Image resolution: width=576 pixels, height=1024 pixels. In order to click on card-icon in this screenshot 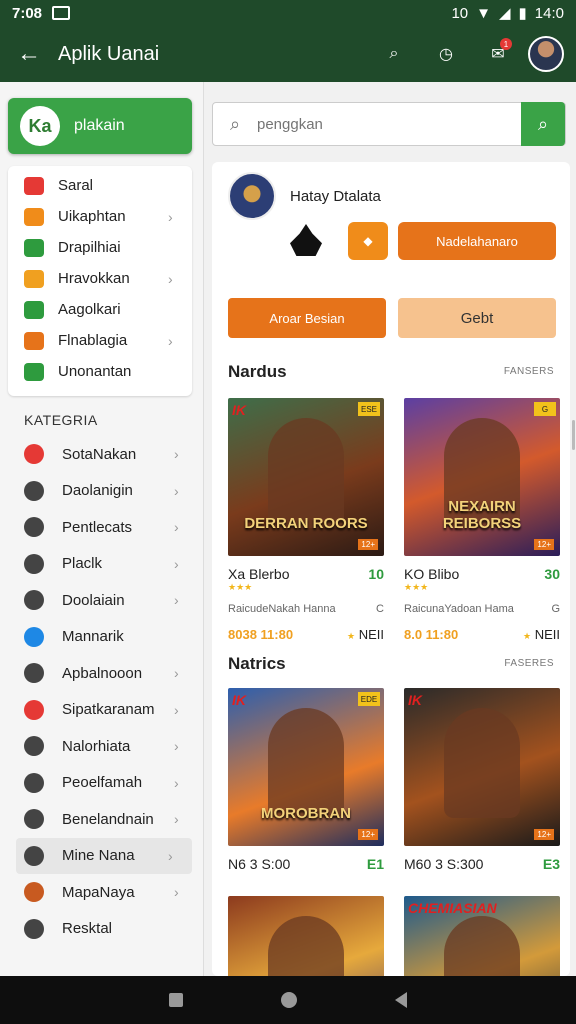, I will do `click(34, 309)`.